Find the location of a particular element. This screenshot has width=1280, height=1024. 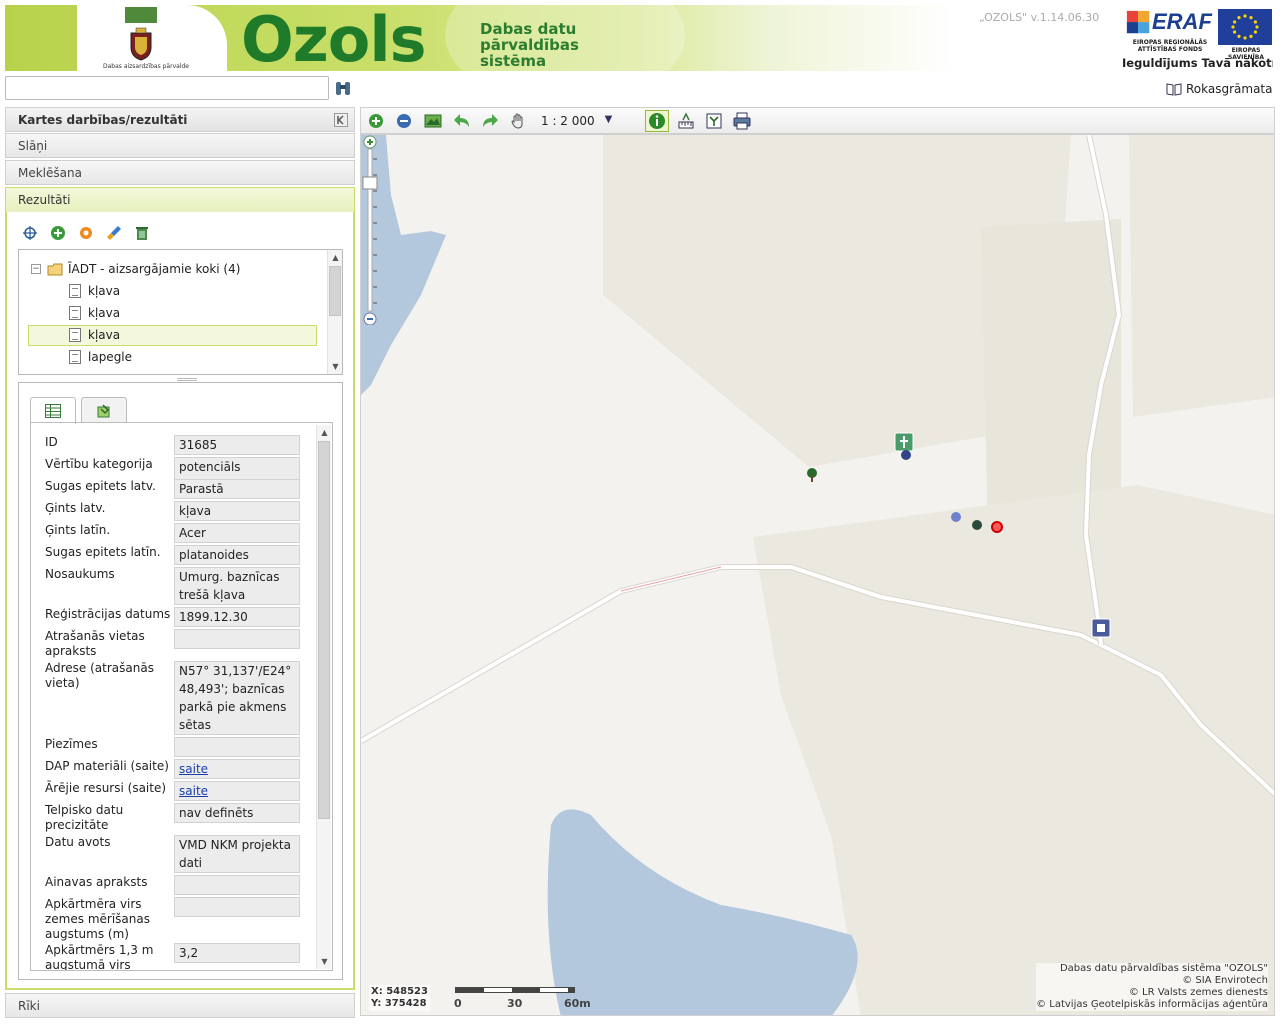

field-label: Apkārtmērs 1,3 m augstumā virs zemes is located at coordinates (99, 957).